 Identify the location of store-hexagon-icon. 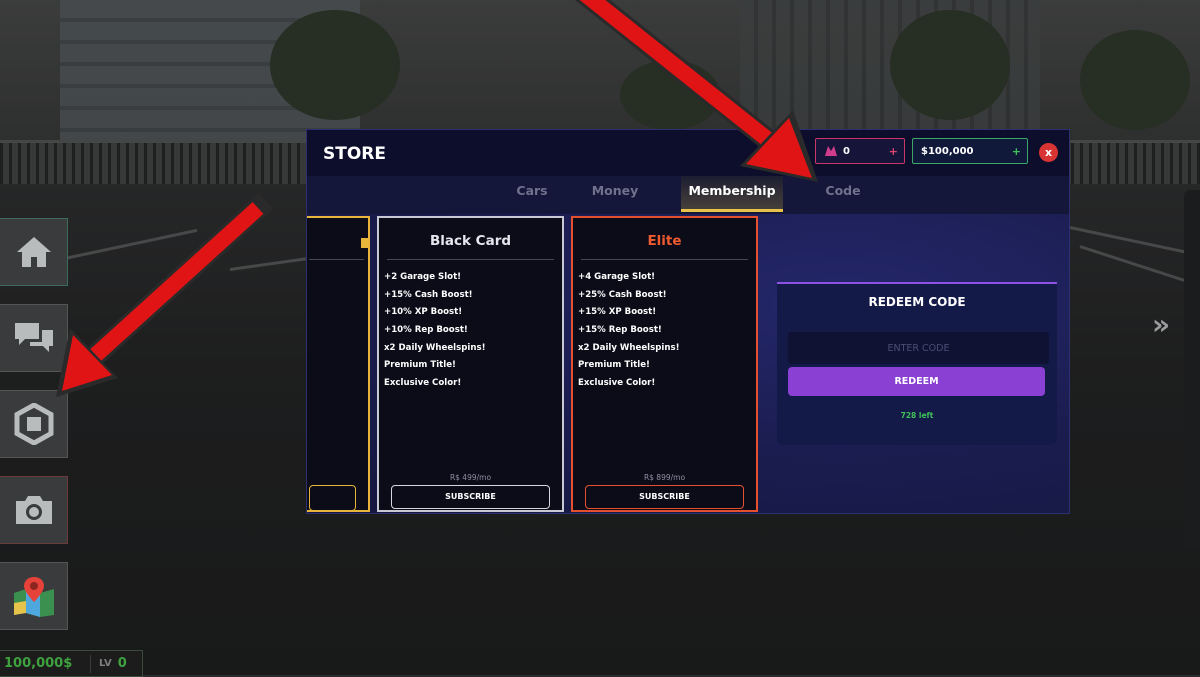
(33, 424).